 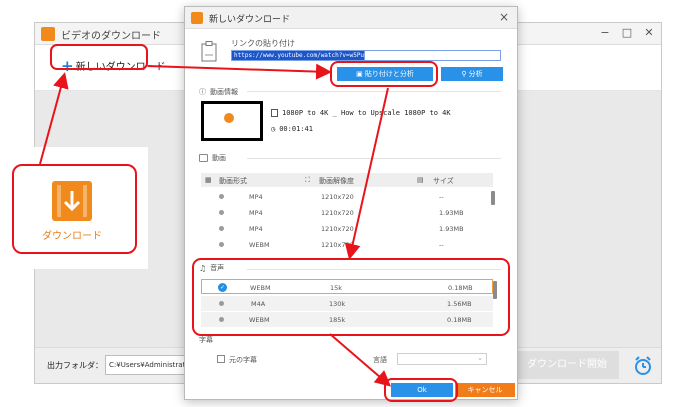 I want to click on clock-icon: ◷, so click(x=273, y=129).